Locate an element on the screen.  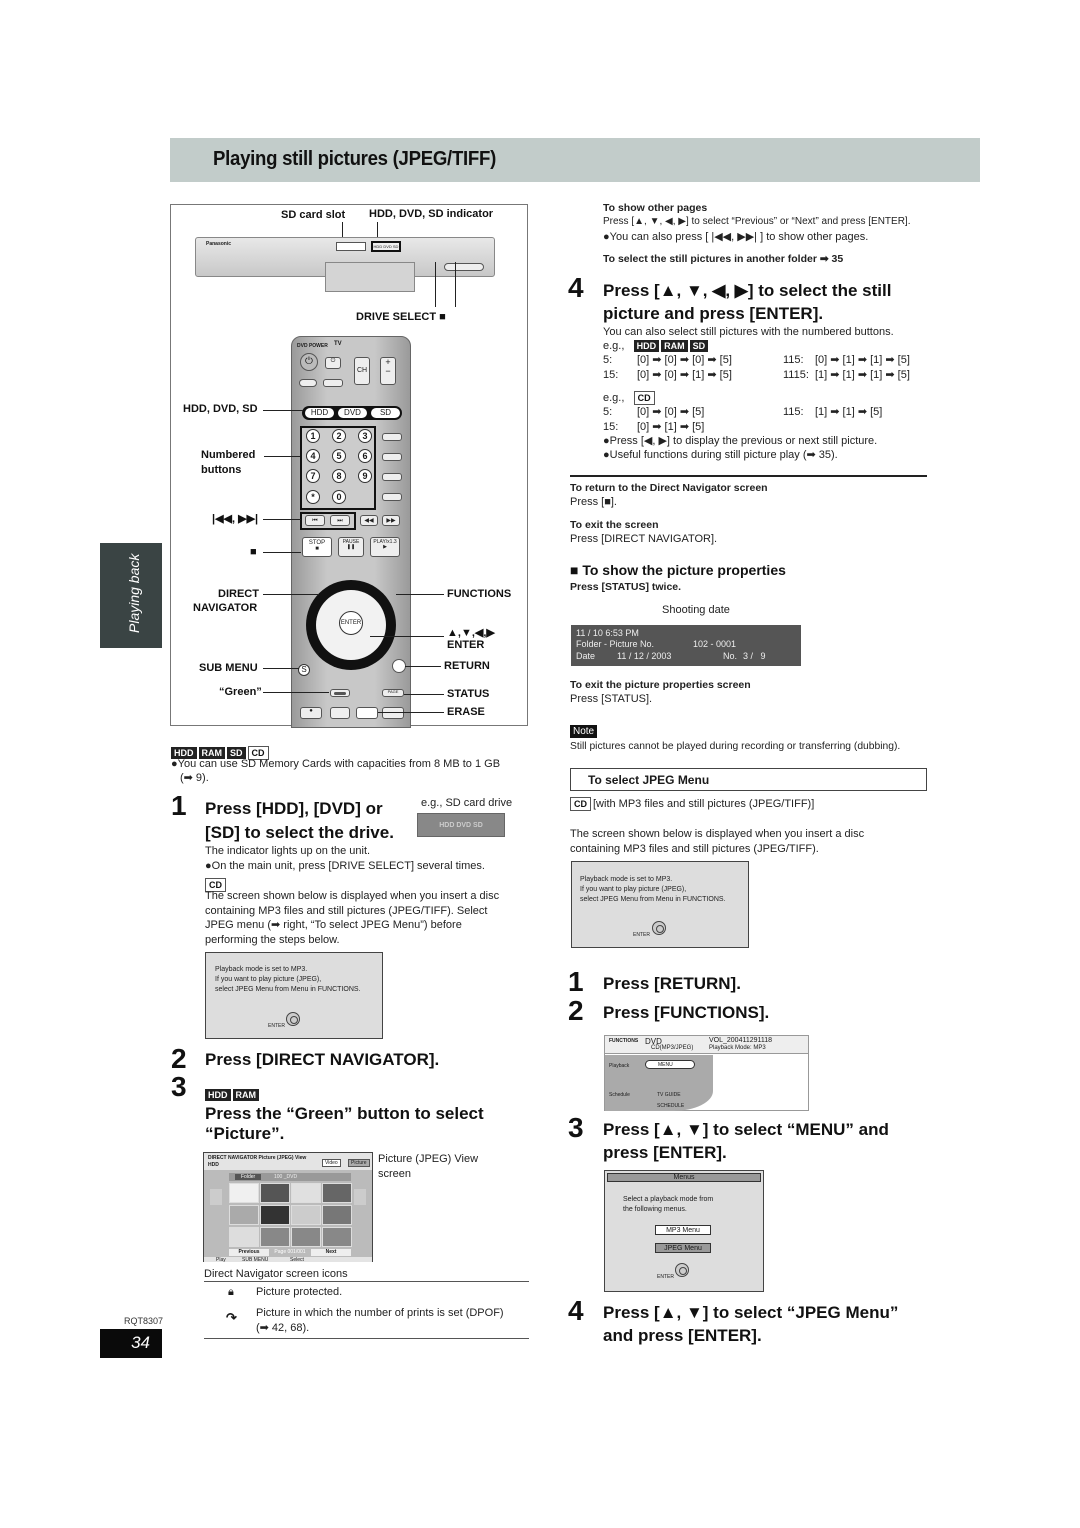
example-row: e.g., CD is located at coordinates (630, 398).